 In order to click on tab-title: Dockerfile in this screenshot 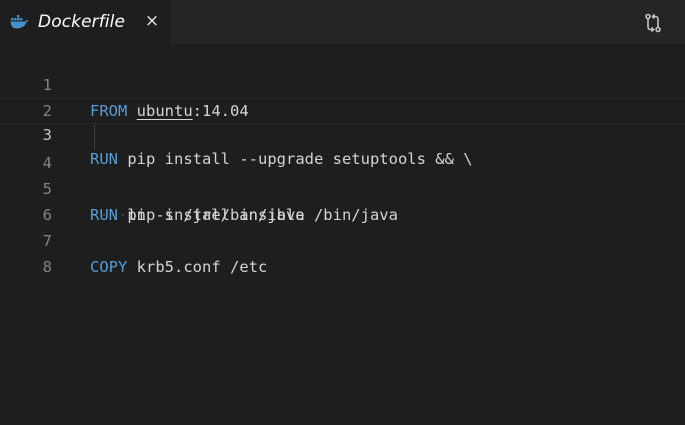, I will do `click(82, 22)`.